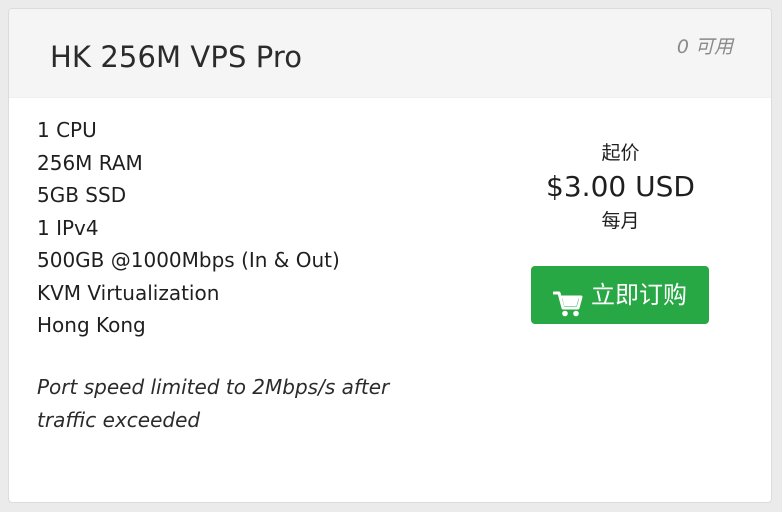 This screenshot has width=782, height=512. Describe the element at coordinates (67, 130) in the screenshot. I see `feature-item: 1 CPU` at that location.